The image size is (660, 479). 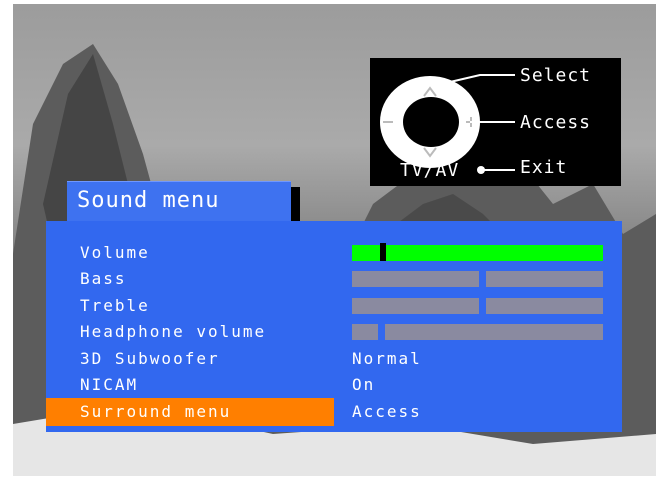 What do you see at coordinates (334, 253) in the screenshot?
I see `menu-row-volume: Volume` at bounding box center [334, 253].